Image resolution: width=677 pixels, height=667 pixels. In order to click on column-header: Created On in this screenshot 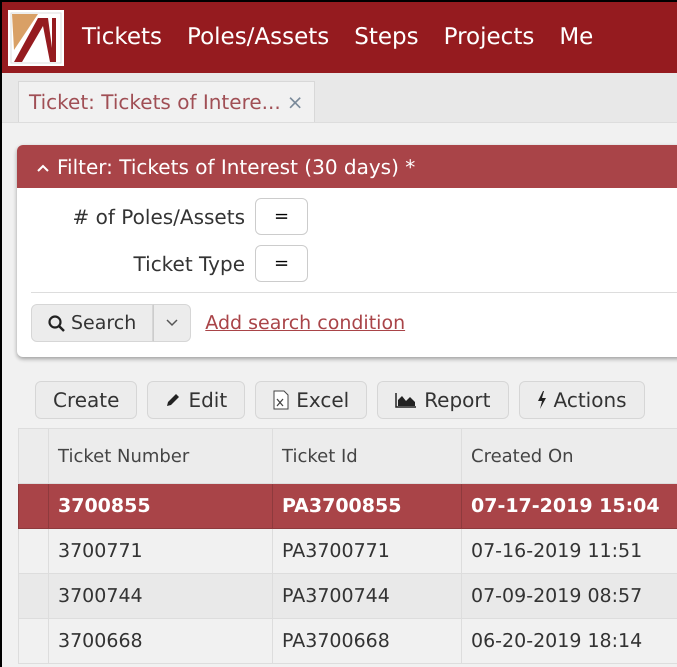, I will do `click(569, 456)`.